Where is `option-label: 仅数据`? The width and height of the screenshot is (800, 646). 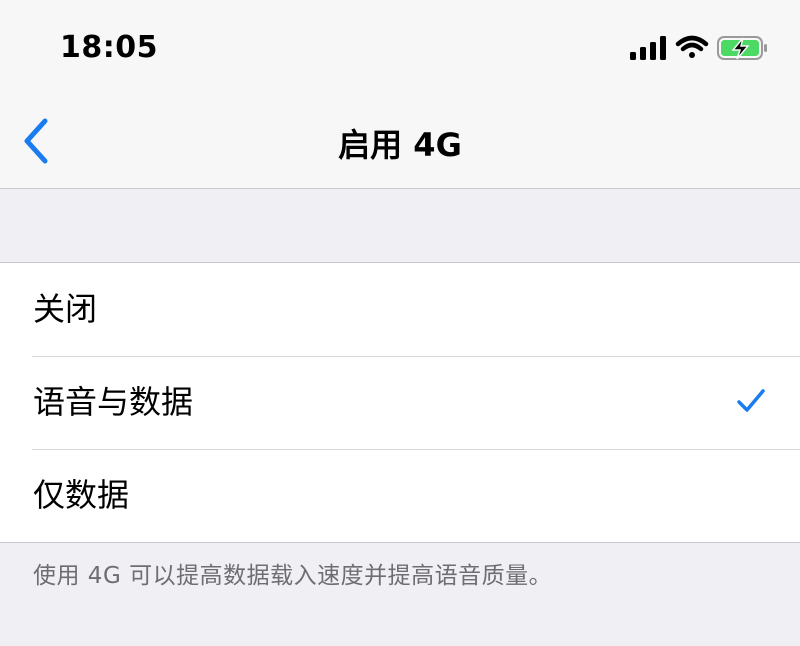
option-label: 仅数据 is located at coordinates (81, 495).